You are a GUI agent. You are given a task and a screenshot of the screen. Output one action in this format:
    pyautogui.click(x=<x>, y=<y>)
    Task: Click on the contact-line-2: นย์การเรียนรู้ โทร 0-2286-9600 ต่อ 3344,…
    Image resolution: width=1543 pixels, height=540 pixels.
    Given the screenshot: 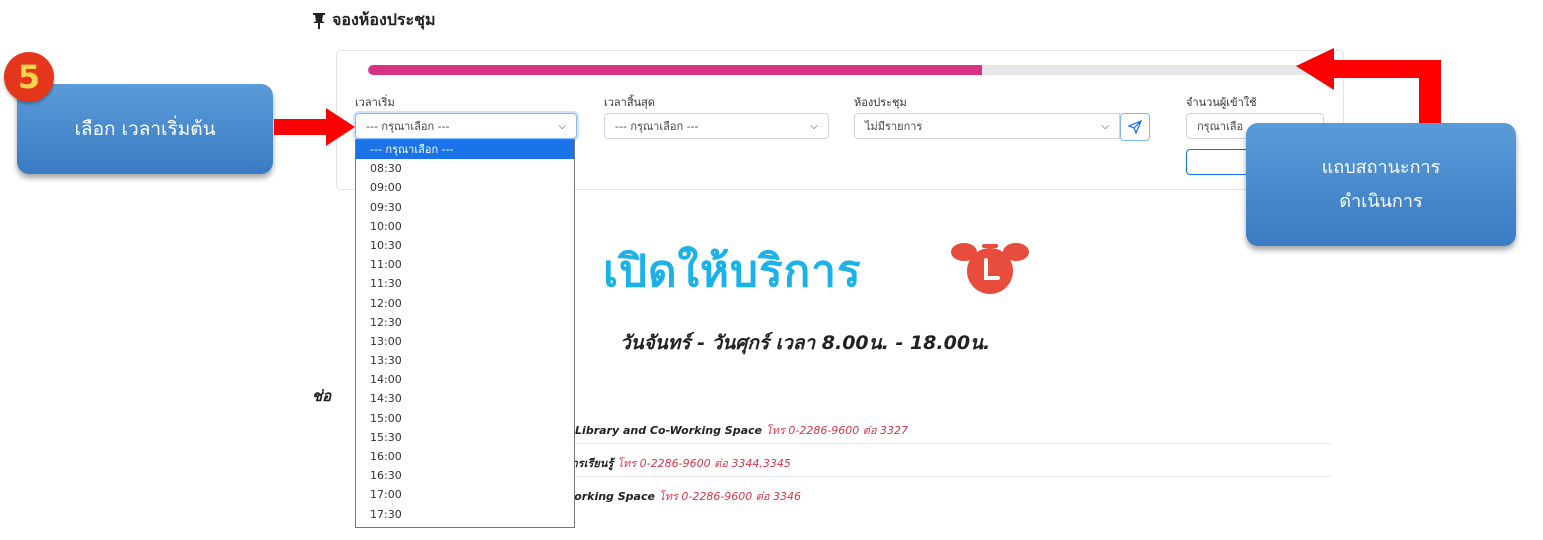 What is the action you would take?
    pyautogui.click(x=671, y=463)
    